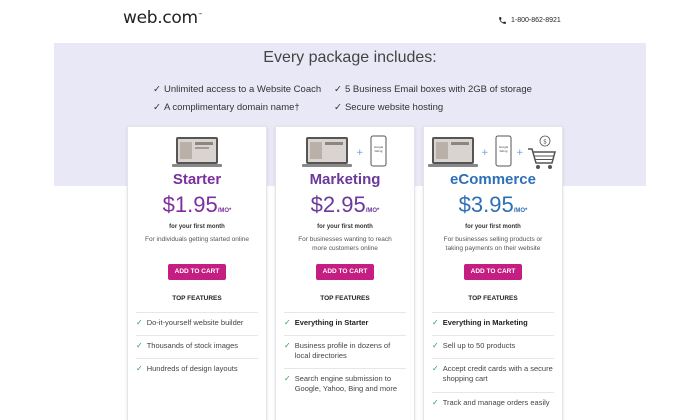 The image size is (700, 420). I want to click on plan-price: $2.95/MO*, so click(345, 205).